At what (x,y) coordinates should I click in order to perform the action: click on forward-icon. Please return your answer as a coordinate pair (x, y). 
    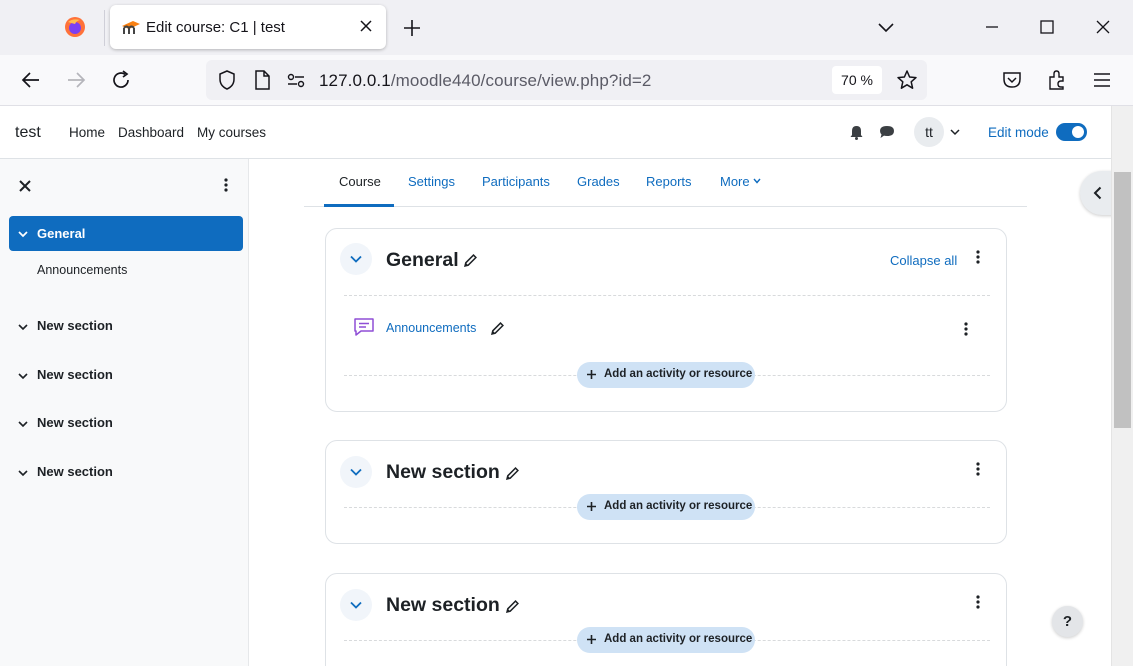
    Looking at the image, I should click on (76, 80).